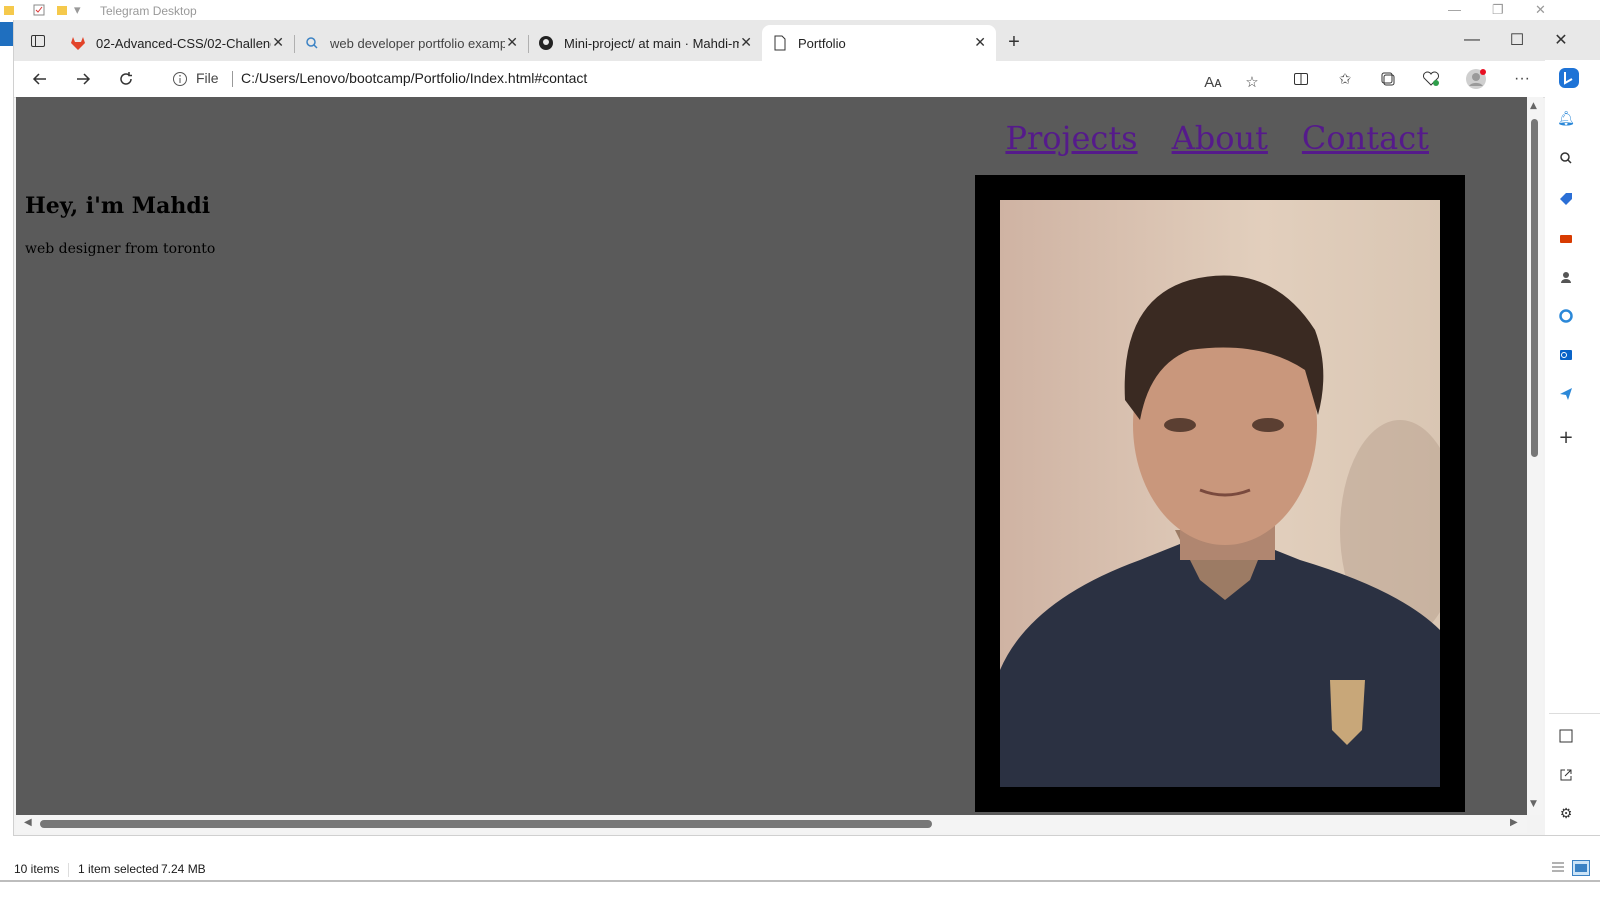 This screenshot has height=900, width=1600. Describe the element at coordinates (1071, 138) in the screenshot. I see `nav-link-projects: Projects` at that location.